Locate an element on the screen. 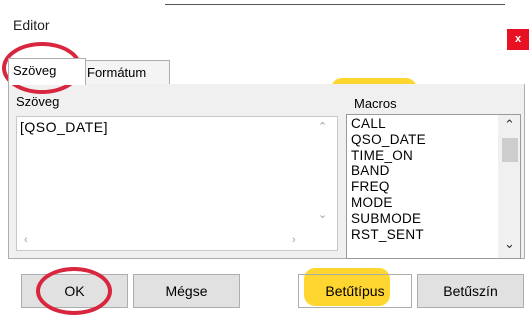  cancel-button: Mégse is located at coordinates (186, 291).